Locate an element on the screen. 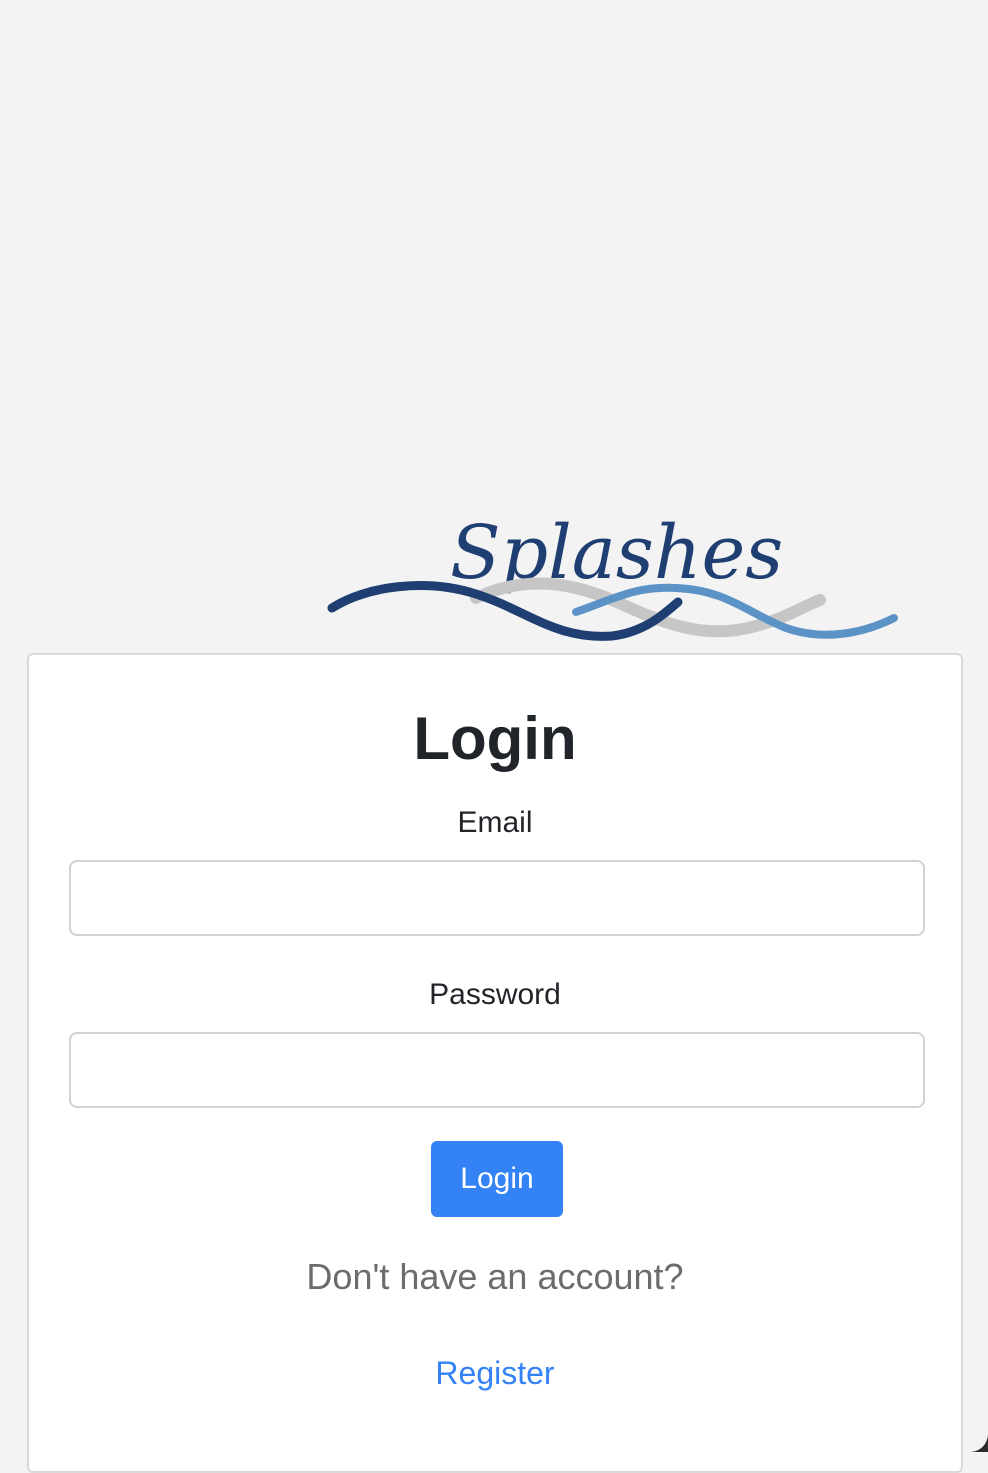  password-label: Password is located at coordinates (495, 994).